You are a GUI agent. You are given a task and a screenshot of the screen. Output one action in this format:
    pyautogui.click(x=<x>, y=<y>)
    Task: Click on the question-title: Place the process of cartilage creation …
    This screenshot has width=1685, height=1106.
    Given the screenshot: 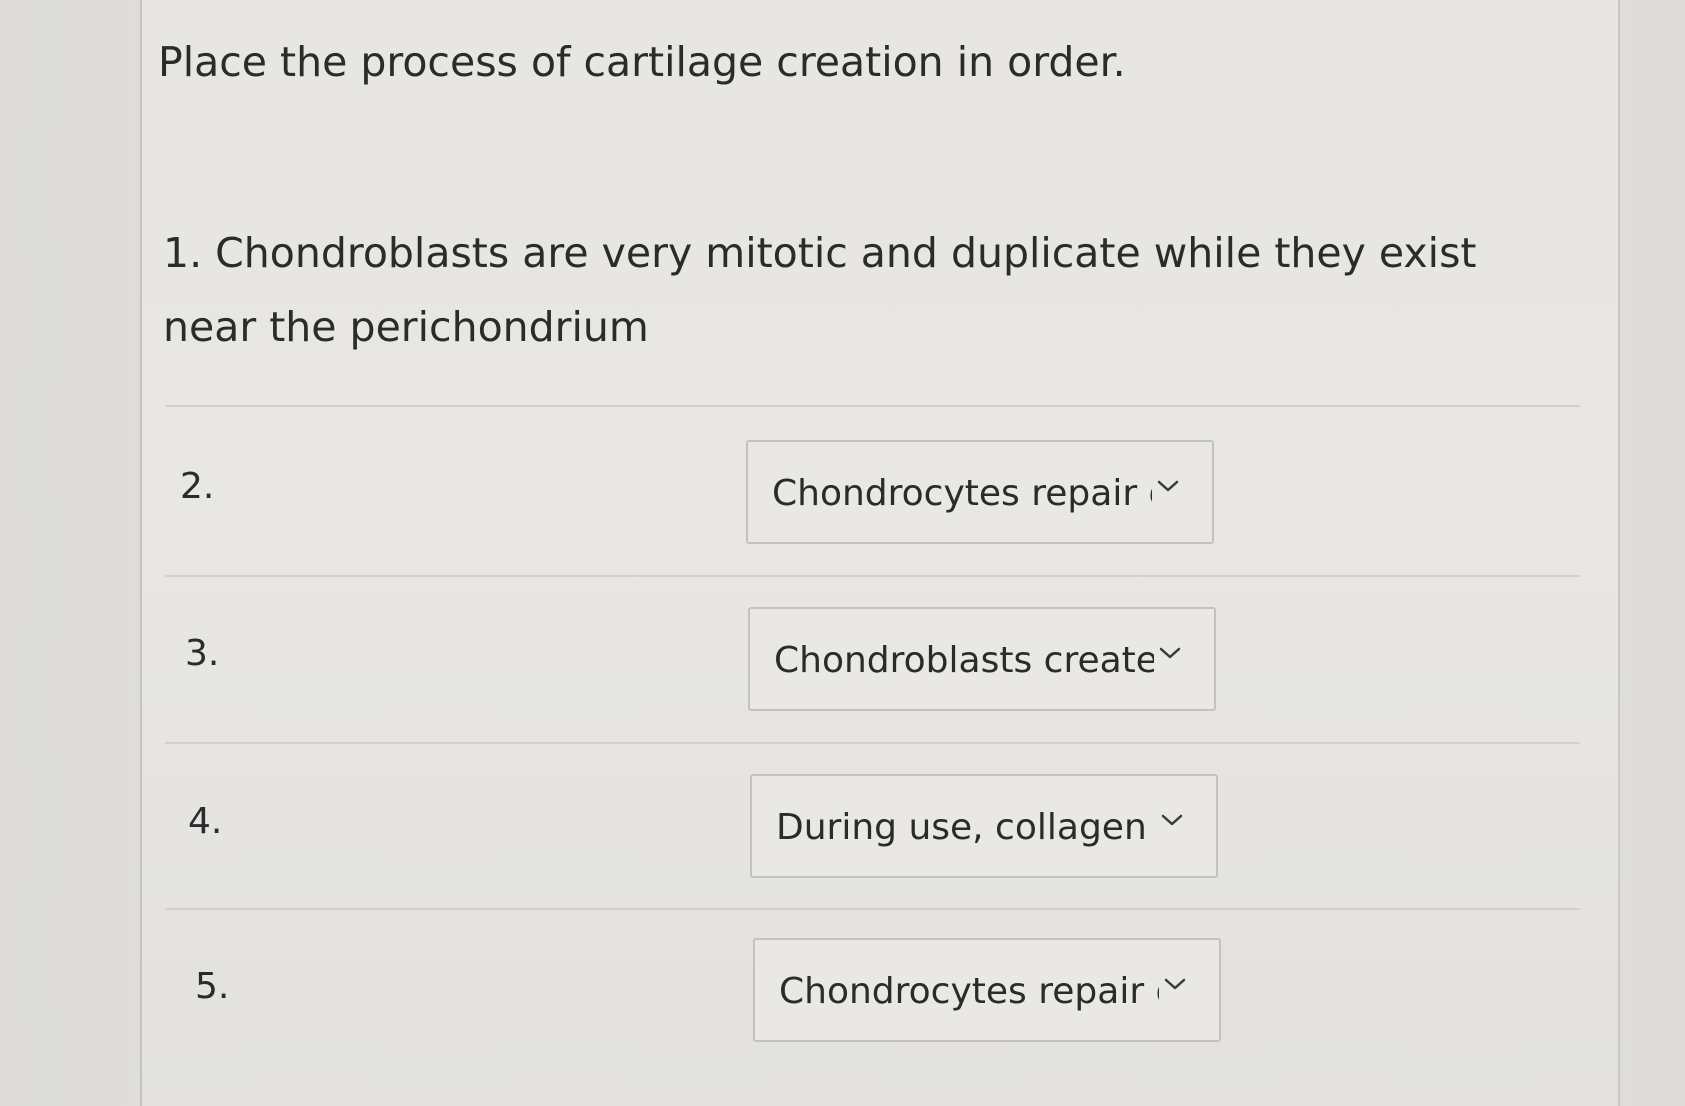 What is the action you would take?
    pyautogui.click(x=642, y=62)
    